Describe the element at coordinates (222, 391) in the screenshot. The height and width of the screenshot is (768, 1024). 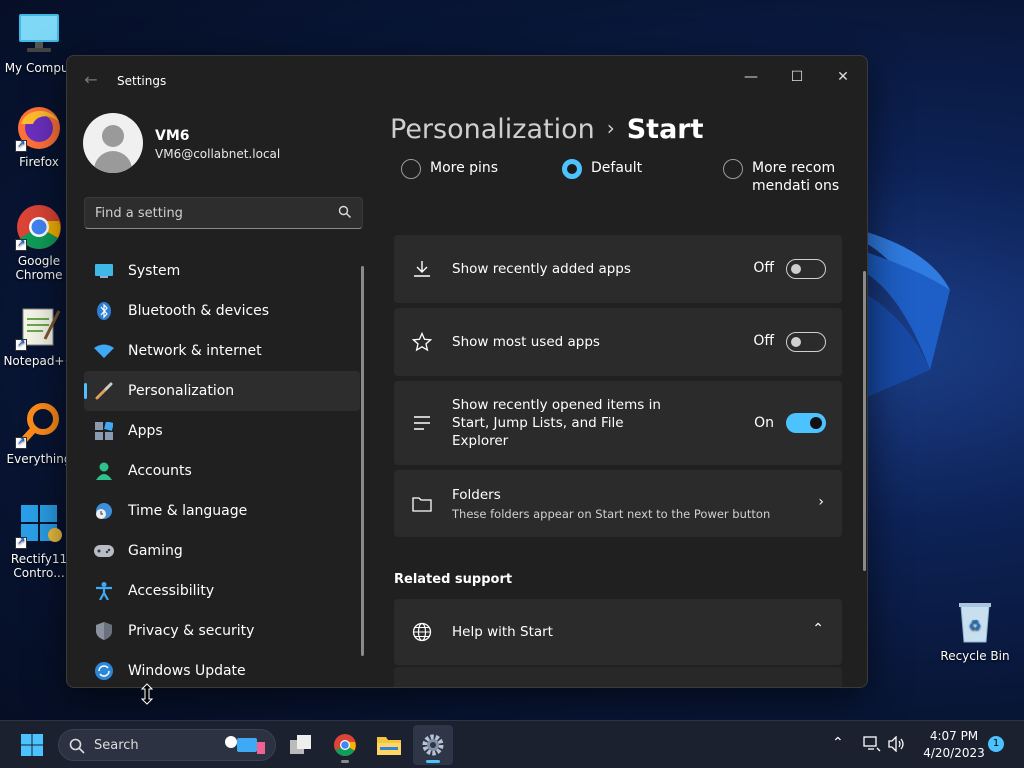
I see `sidebar-item-personalization: Personalization` at that location.